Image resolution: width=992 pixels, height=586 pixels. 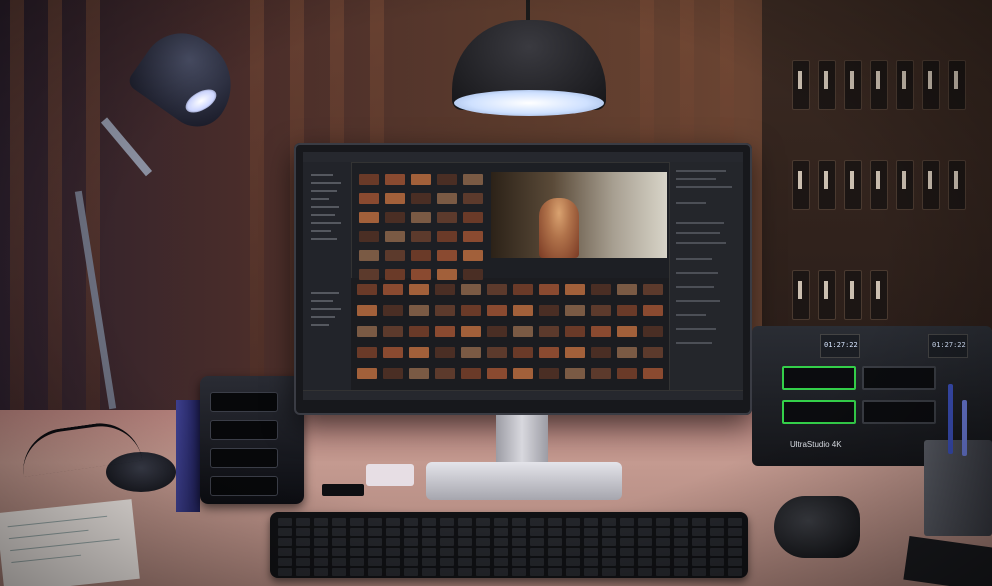 What do you see at coordinates (948, 346) in the screenshot?
I see `timecode-display-right: 01:27:22` at bounding box center [948, 346].